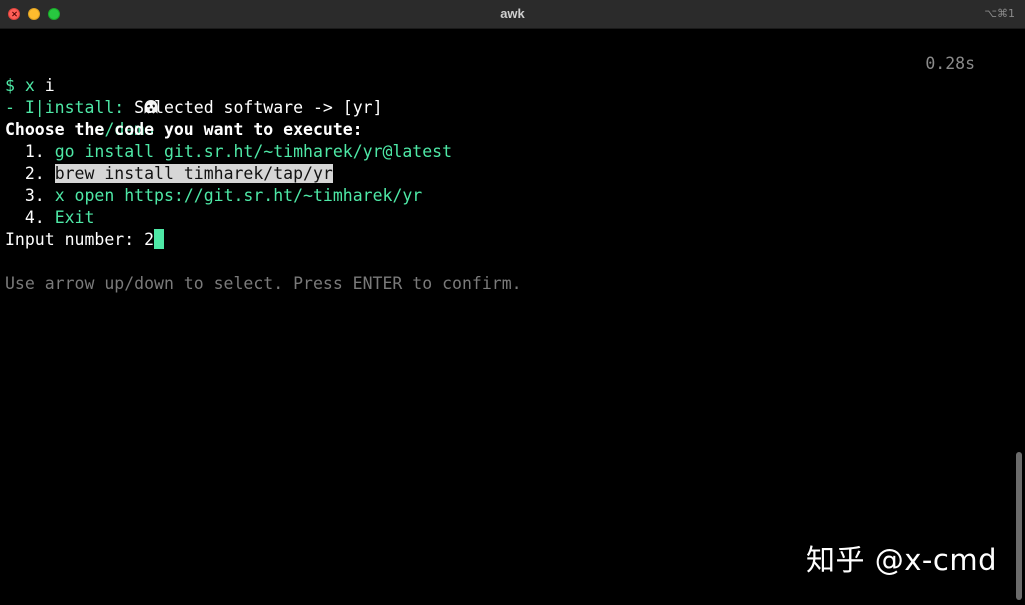 The width and height of the screenshot is (1025, 605). I want to click on window-title: awk, so click(512, 13).